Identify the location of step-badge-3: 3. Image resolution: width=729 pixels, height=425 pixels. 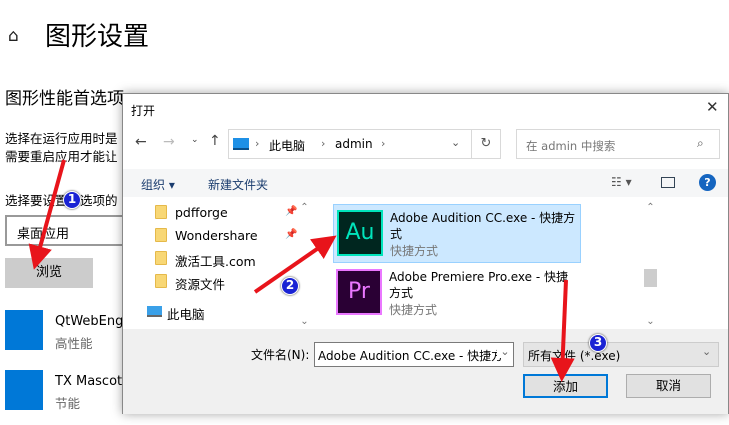
(598, 343).